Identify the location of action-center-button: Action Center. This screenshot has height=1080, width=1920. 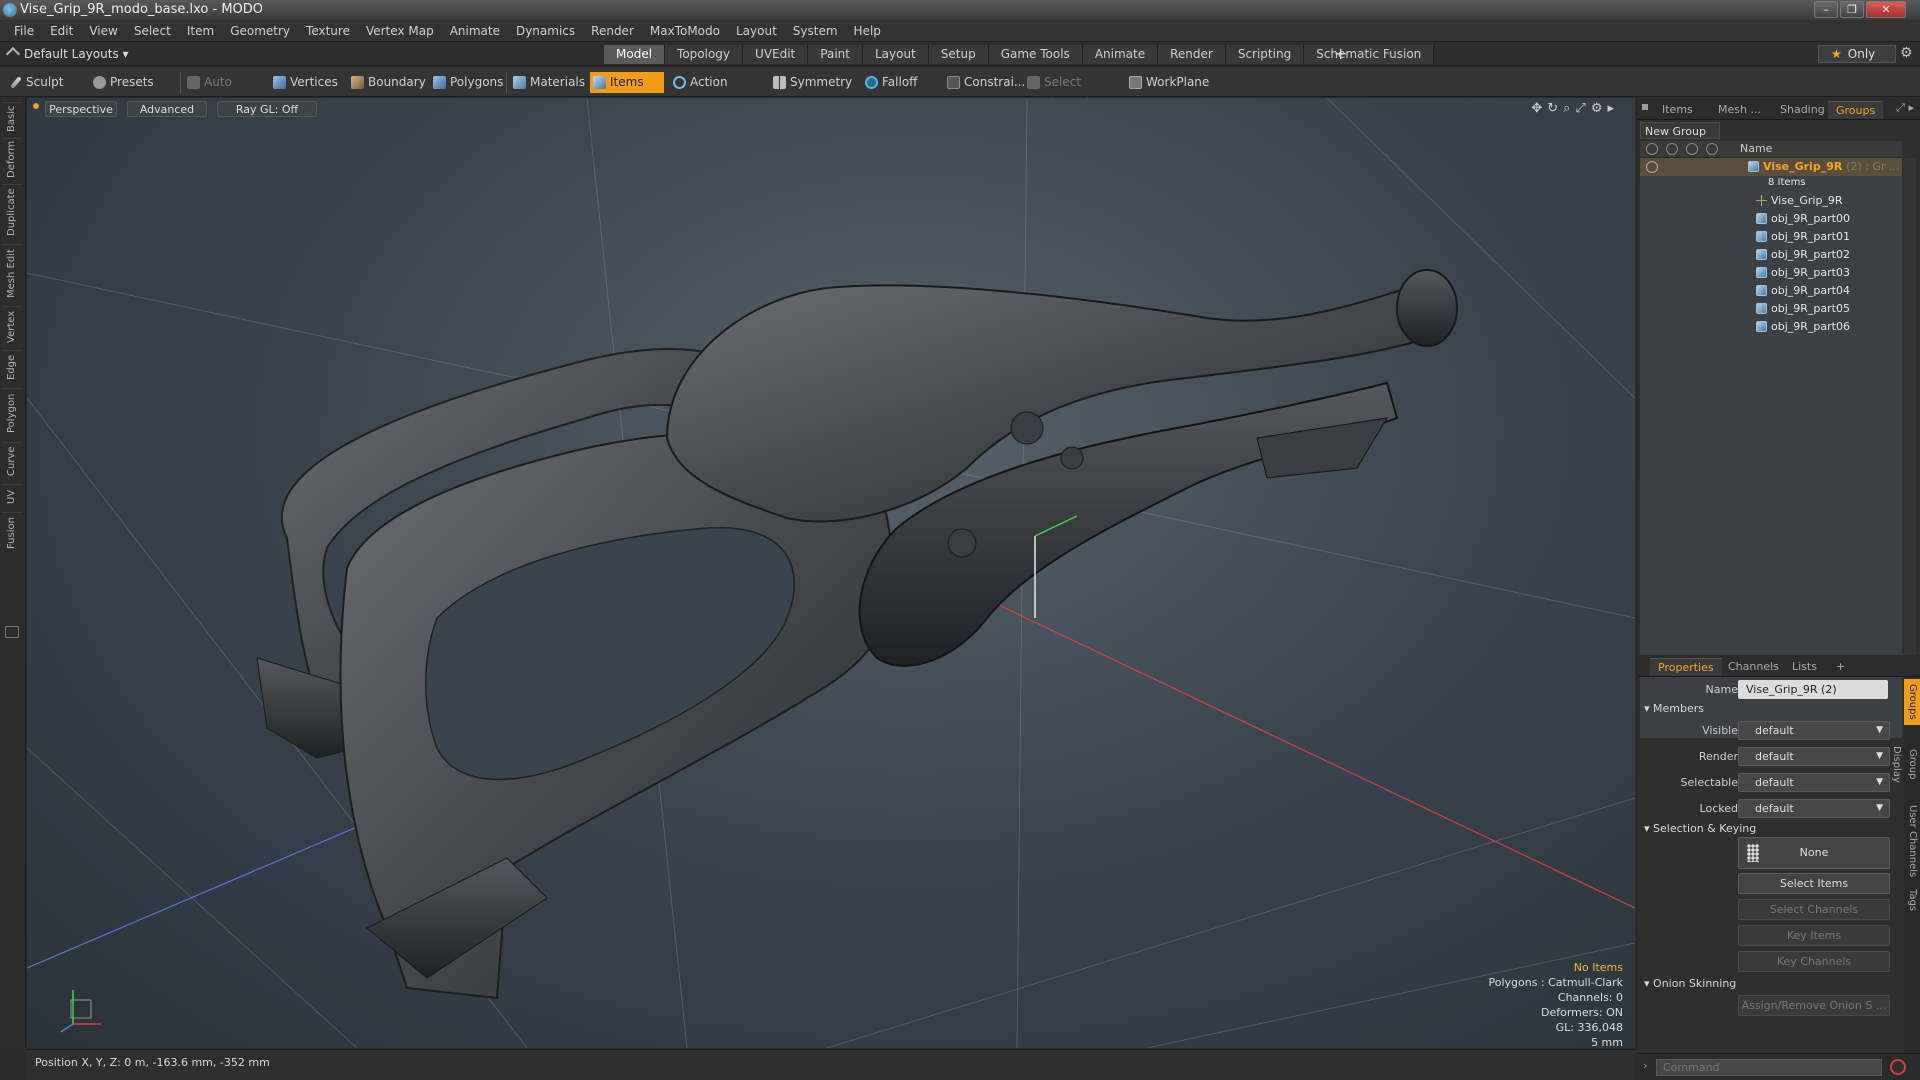
(720, 91).